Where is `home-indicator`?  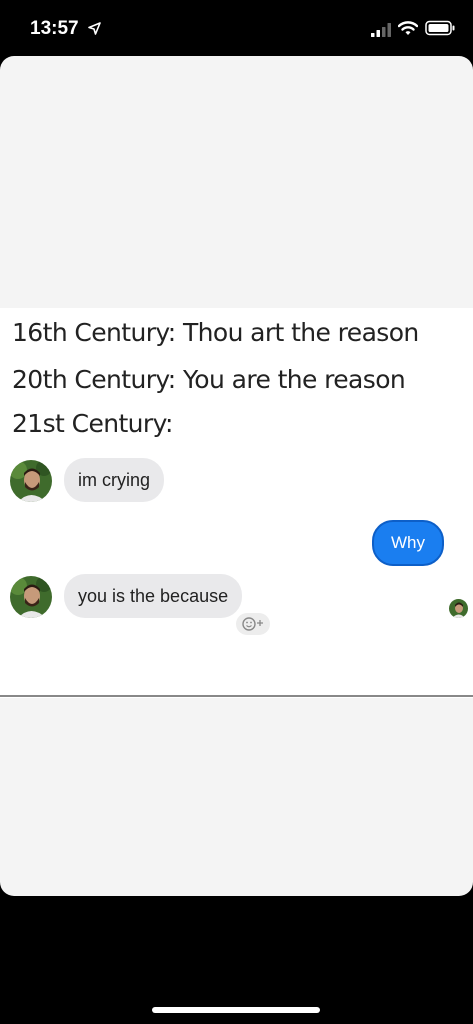 home-indicator is located at coordinates (236, 1010).